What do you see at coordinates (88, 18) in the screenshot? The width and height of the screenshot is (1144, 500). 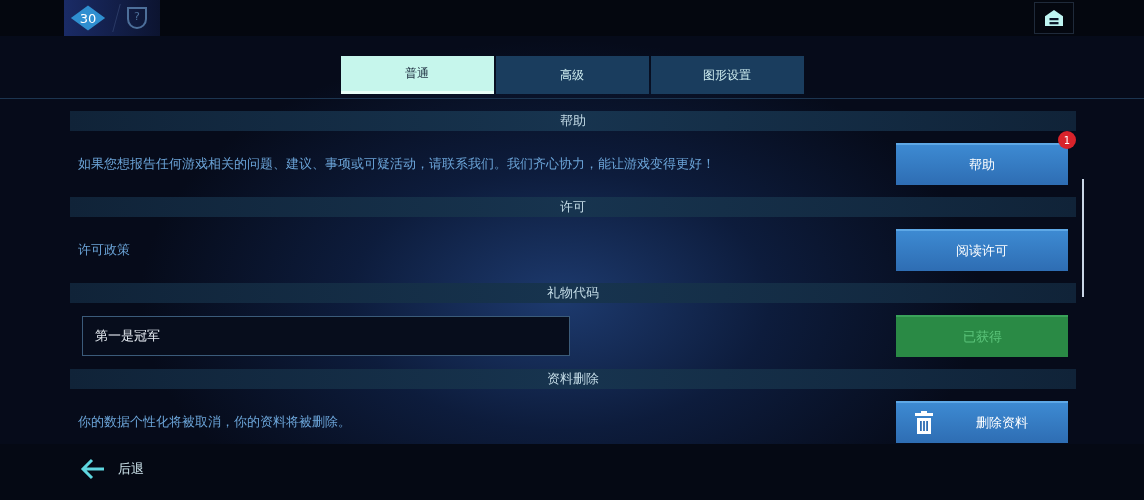 I see `level-badge: 30` at bounding box center [88, 18].